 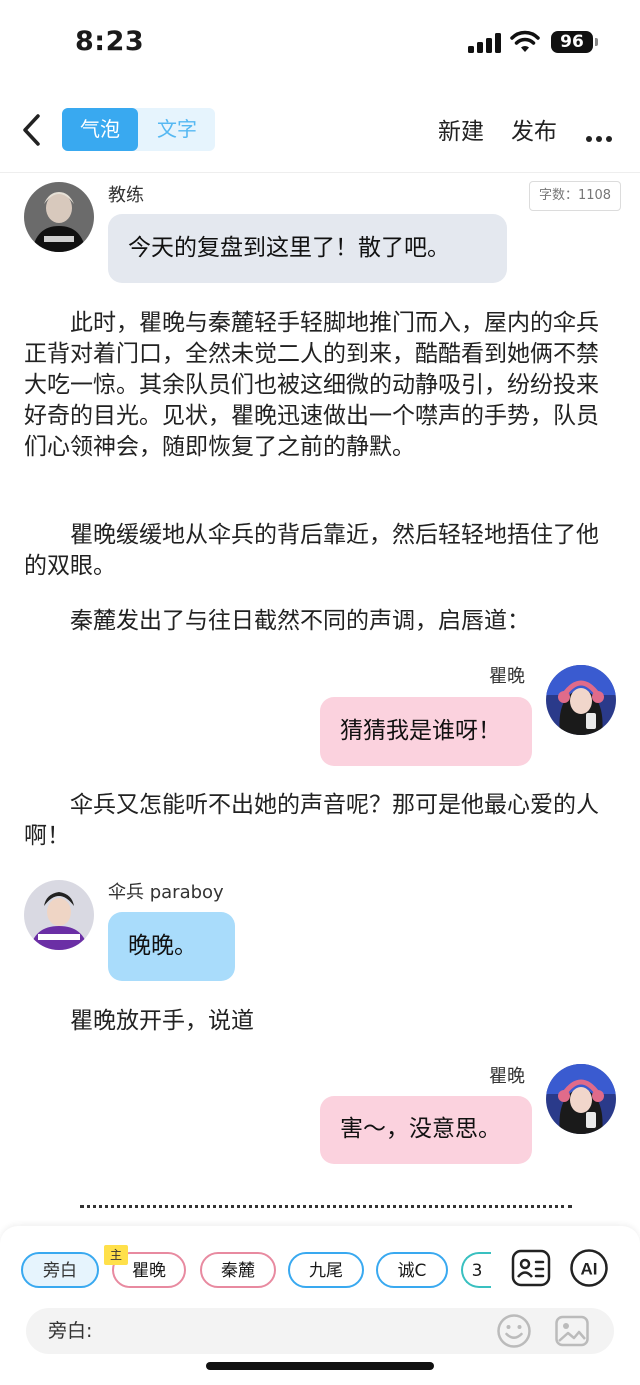 I want to click on avatar-coach, so click(x=59, y=217).